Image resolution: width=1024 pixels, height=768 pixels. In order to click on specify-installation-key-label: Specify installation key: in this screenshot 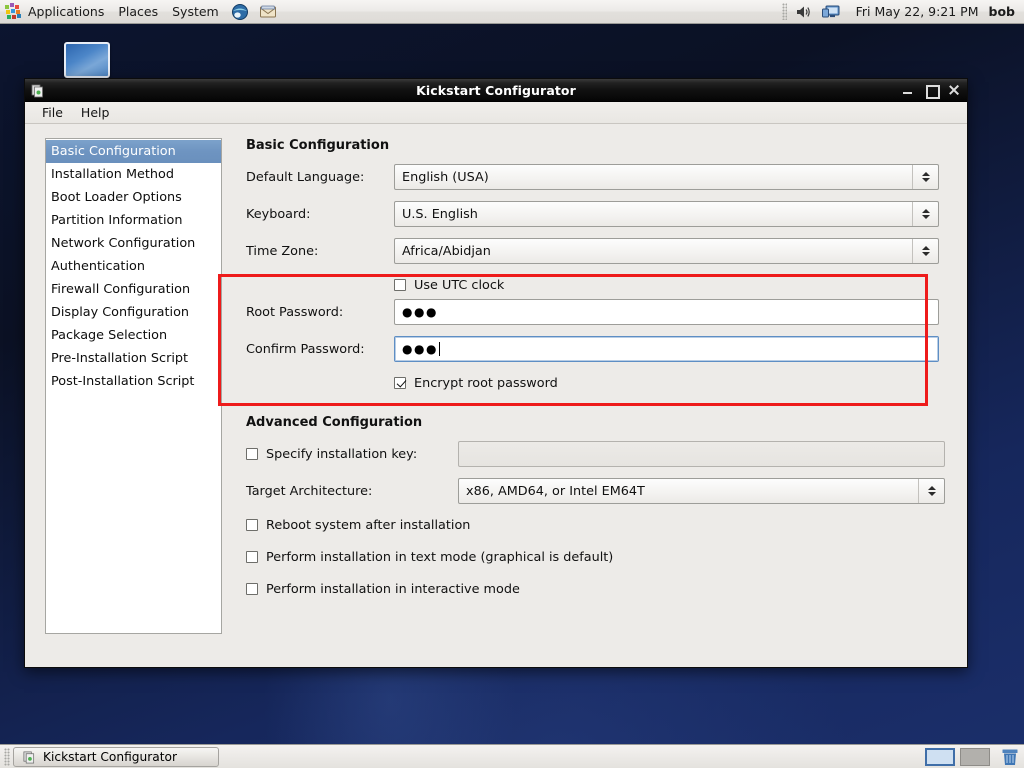, I will do `click(342, 454)`.